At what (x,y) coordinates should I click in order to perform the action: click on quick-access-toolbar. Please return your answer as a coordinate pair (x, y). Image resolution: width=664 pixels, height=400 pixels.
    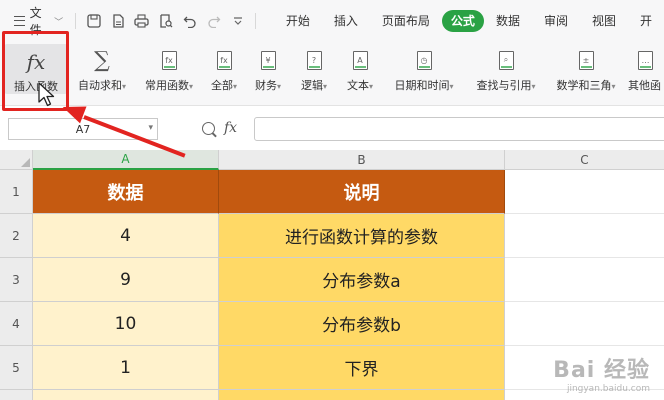
    Looking at the image, I should click on (165, 21).